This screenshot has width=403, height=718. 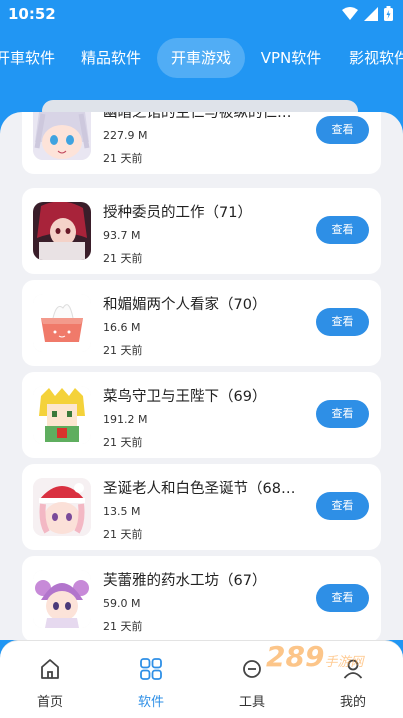 What do you see at coordinates (122, 327) in the screenshot?
I see `game-size: 16.6 M` at bounding box center [122, 327].